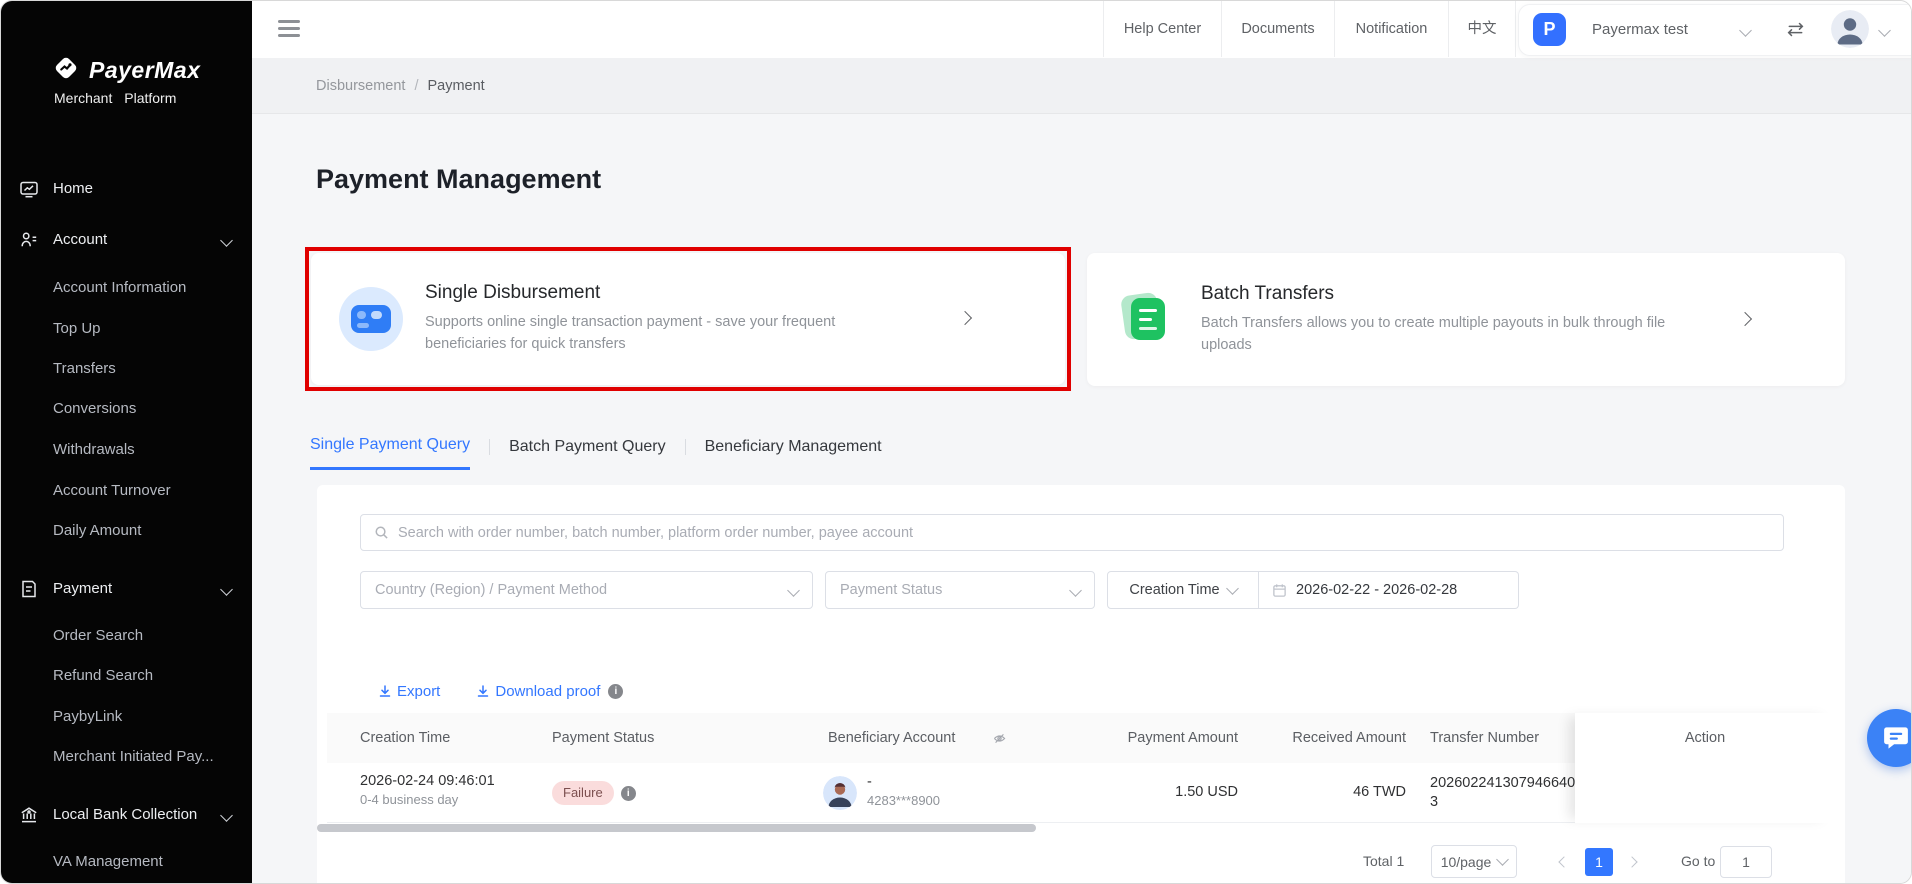 The image size is (1912, 884). What do you see at coordinates (115, 98) in the screenshot?
I see `logo-subtitle: Merchant Platform` at bounding box center [115, 98].